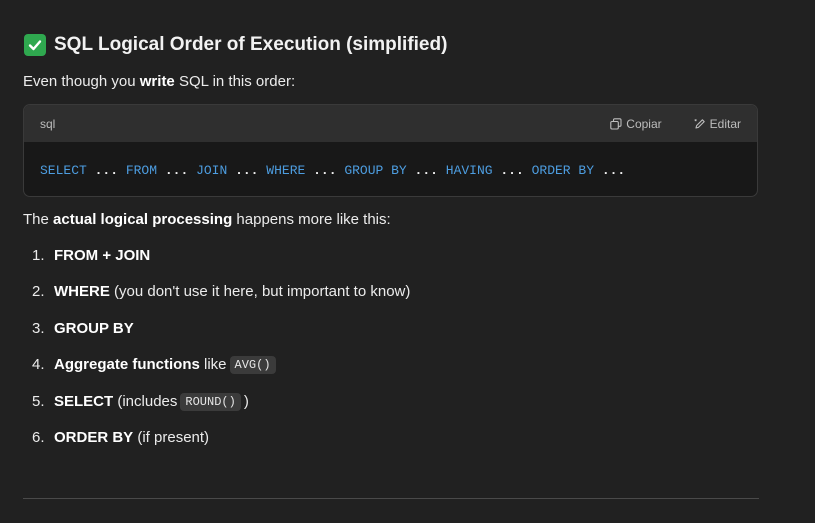  What do you see at coordinates (38, 255) in the screenshot?
I see `list-item-number: 1.` at bounding box center [38, 255].